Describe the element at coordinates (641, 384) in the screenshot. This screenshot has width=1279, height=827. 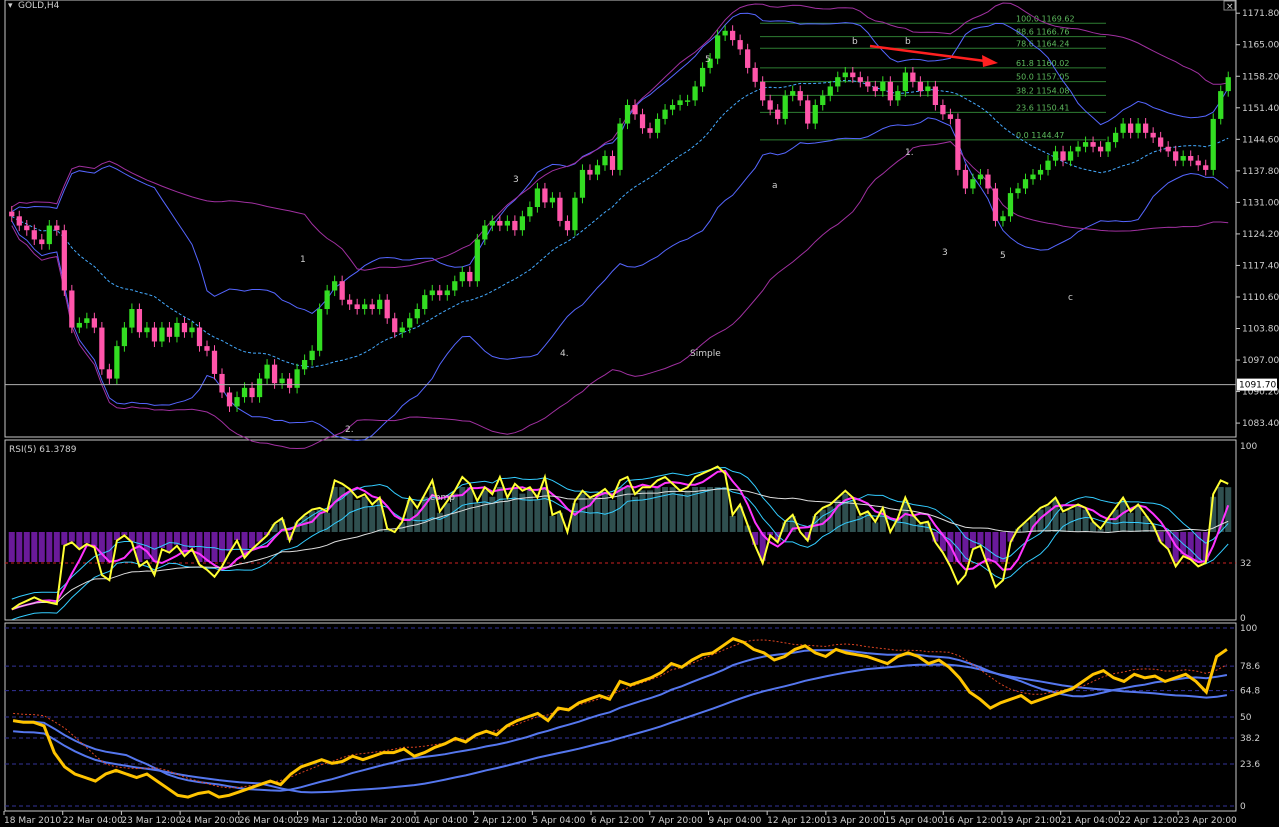
I see `current-price: 1091.70` at that location.